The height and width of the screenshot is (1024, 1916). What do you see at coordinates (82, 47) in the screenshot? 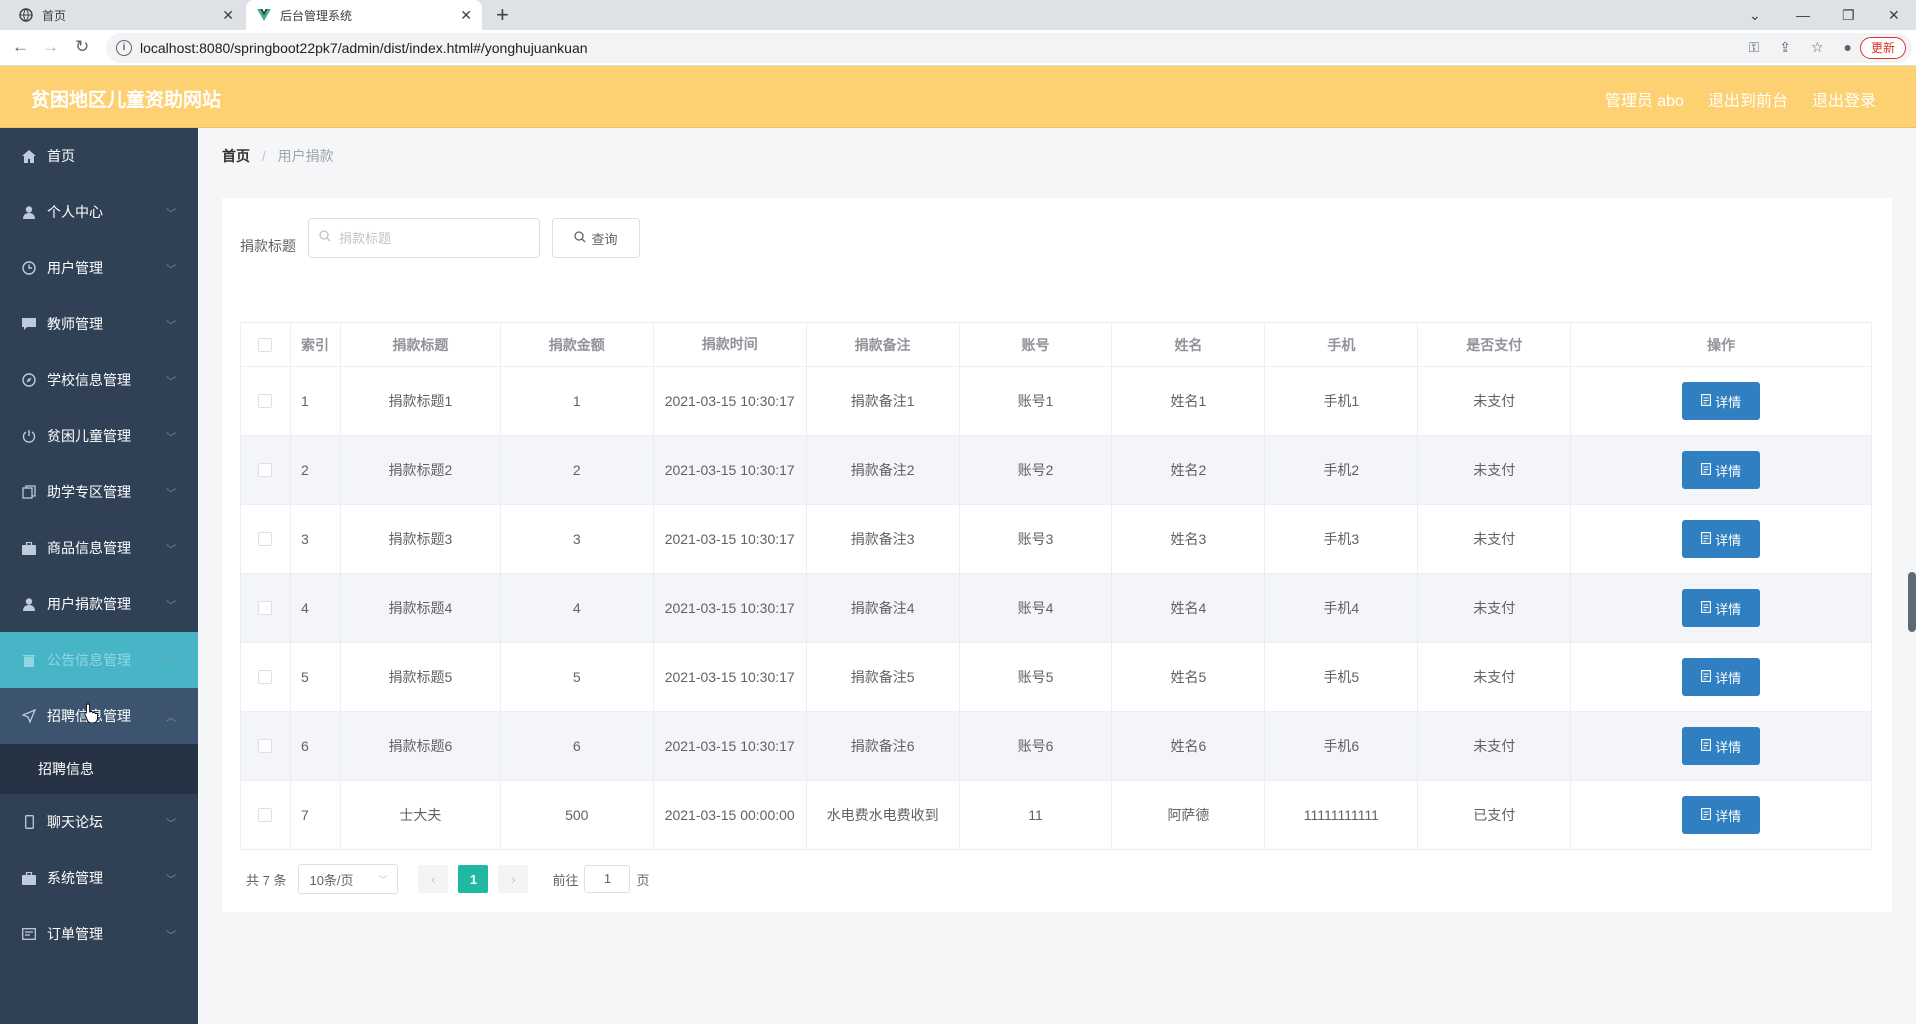
I see `reload-icon: ↻` at bounding box center [82, 47].